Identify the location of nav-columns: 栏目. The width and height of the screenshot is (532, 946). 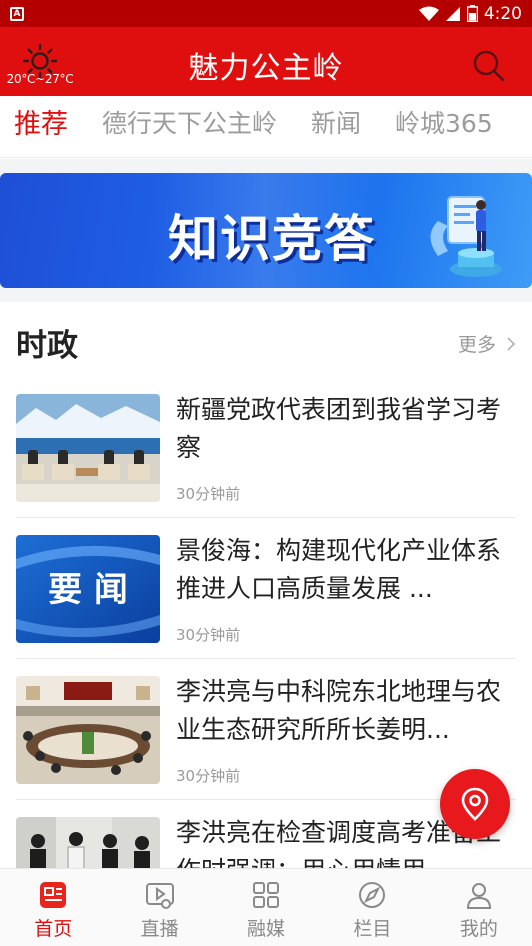
(372, 907).